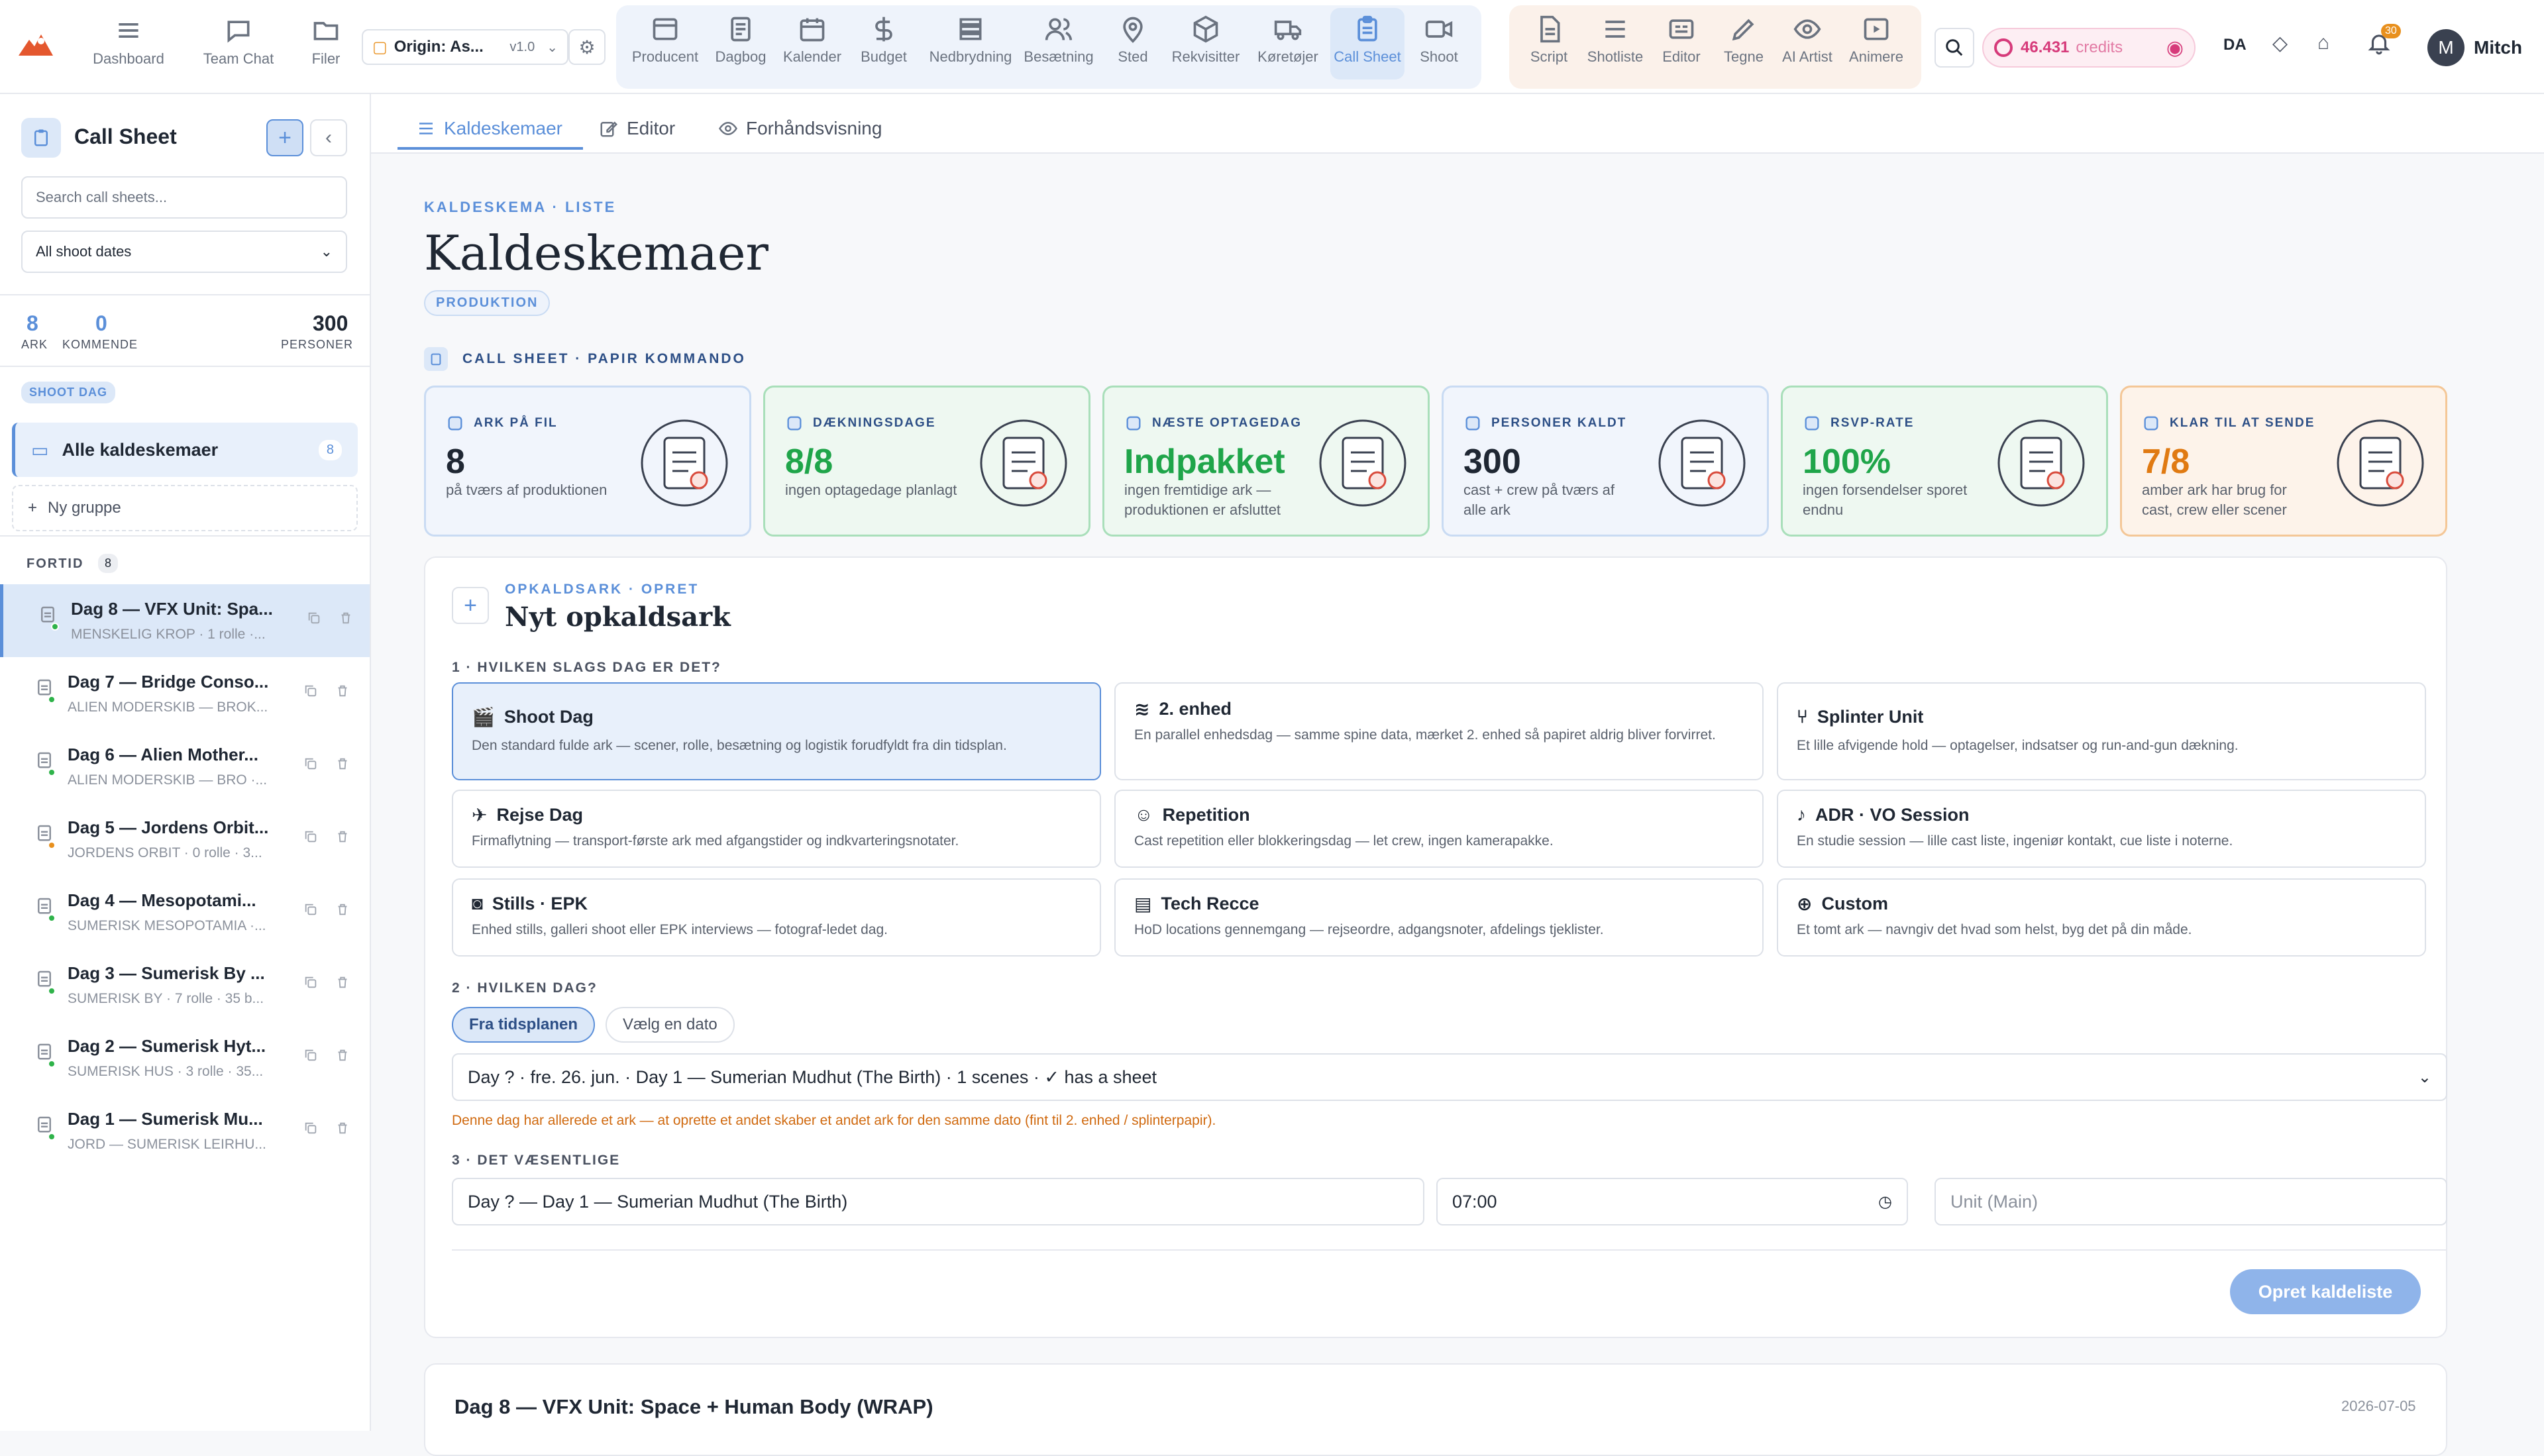 Image resolution: width=2544 pixels, height=1456 pixels. Describe the element at coordinates (524, 1025) in the screenshot. I see `mode-from-schedule: Fra tidsplanen` at that location.